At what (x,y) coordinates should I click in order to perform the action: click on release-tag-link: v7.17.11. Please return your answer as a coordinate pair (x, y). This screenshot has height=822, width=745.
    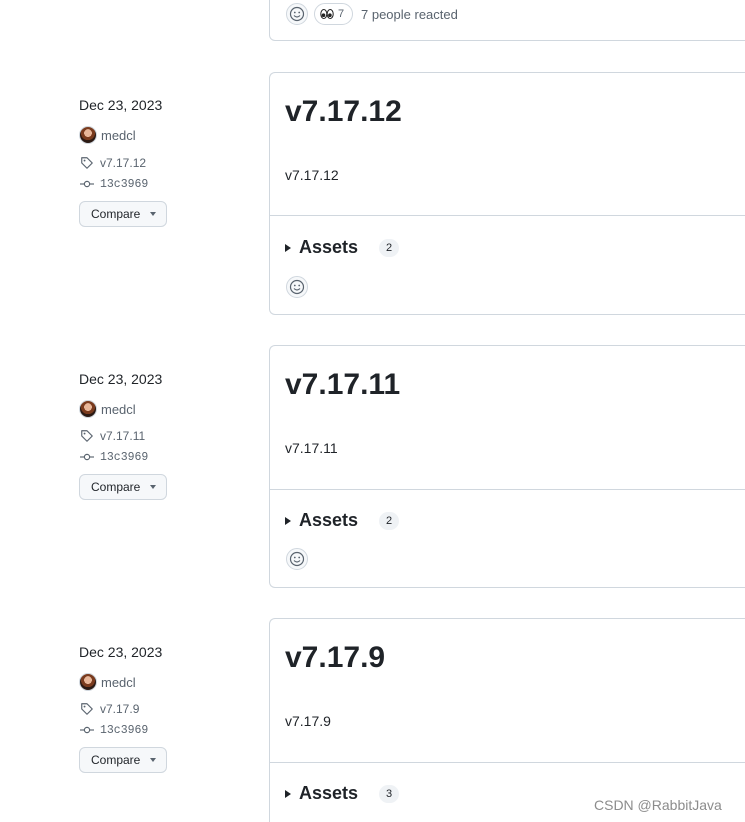
    Looking at the image, I should click on (112, 436).